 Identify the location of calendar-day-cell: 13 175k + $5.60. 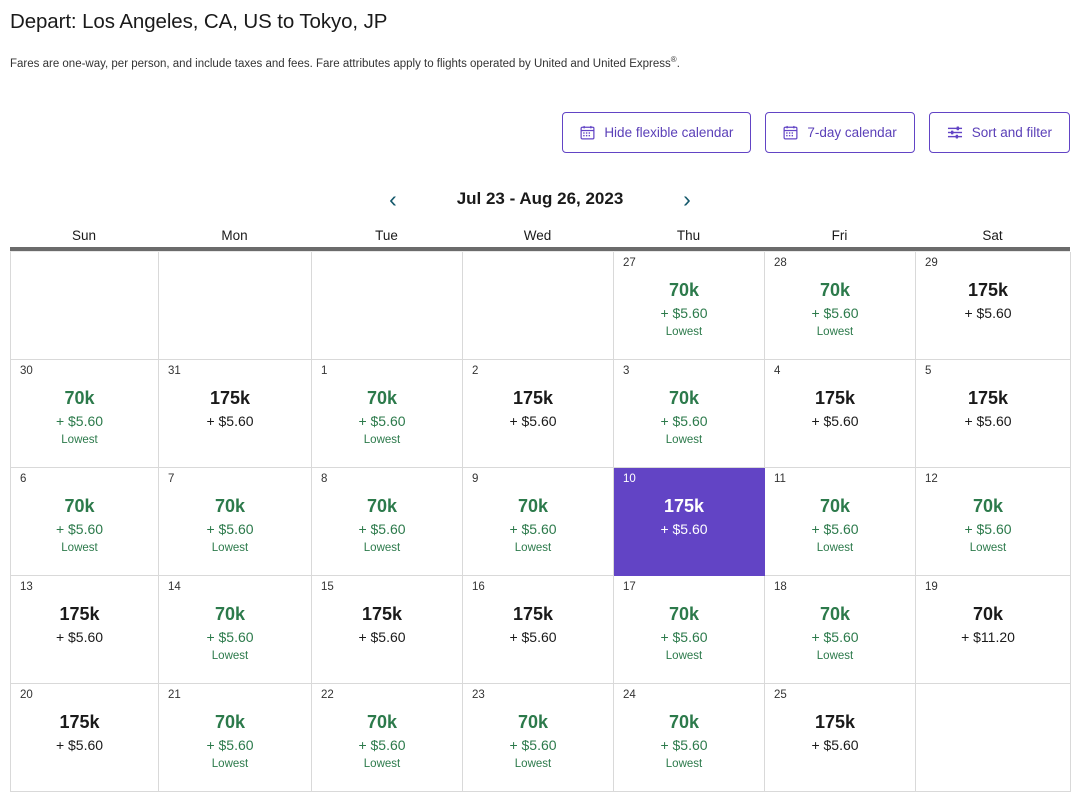
(85, 630).